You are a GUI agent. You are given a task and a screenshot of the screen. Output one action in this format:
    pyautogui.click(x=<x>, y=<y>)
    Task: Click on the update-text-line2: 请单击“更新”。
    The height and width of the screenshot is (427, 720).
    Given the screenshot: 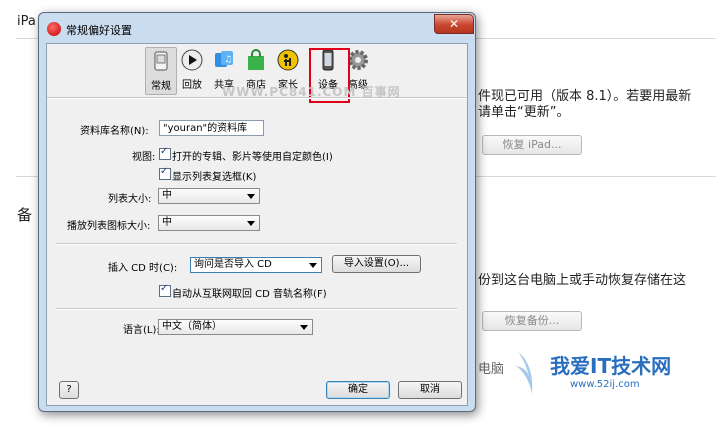 What is the action you would take?
    pyautogui.click(x=524, y=112)
    